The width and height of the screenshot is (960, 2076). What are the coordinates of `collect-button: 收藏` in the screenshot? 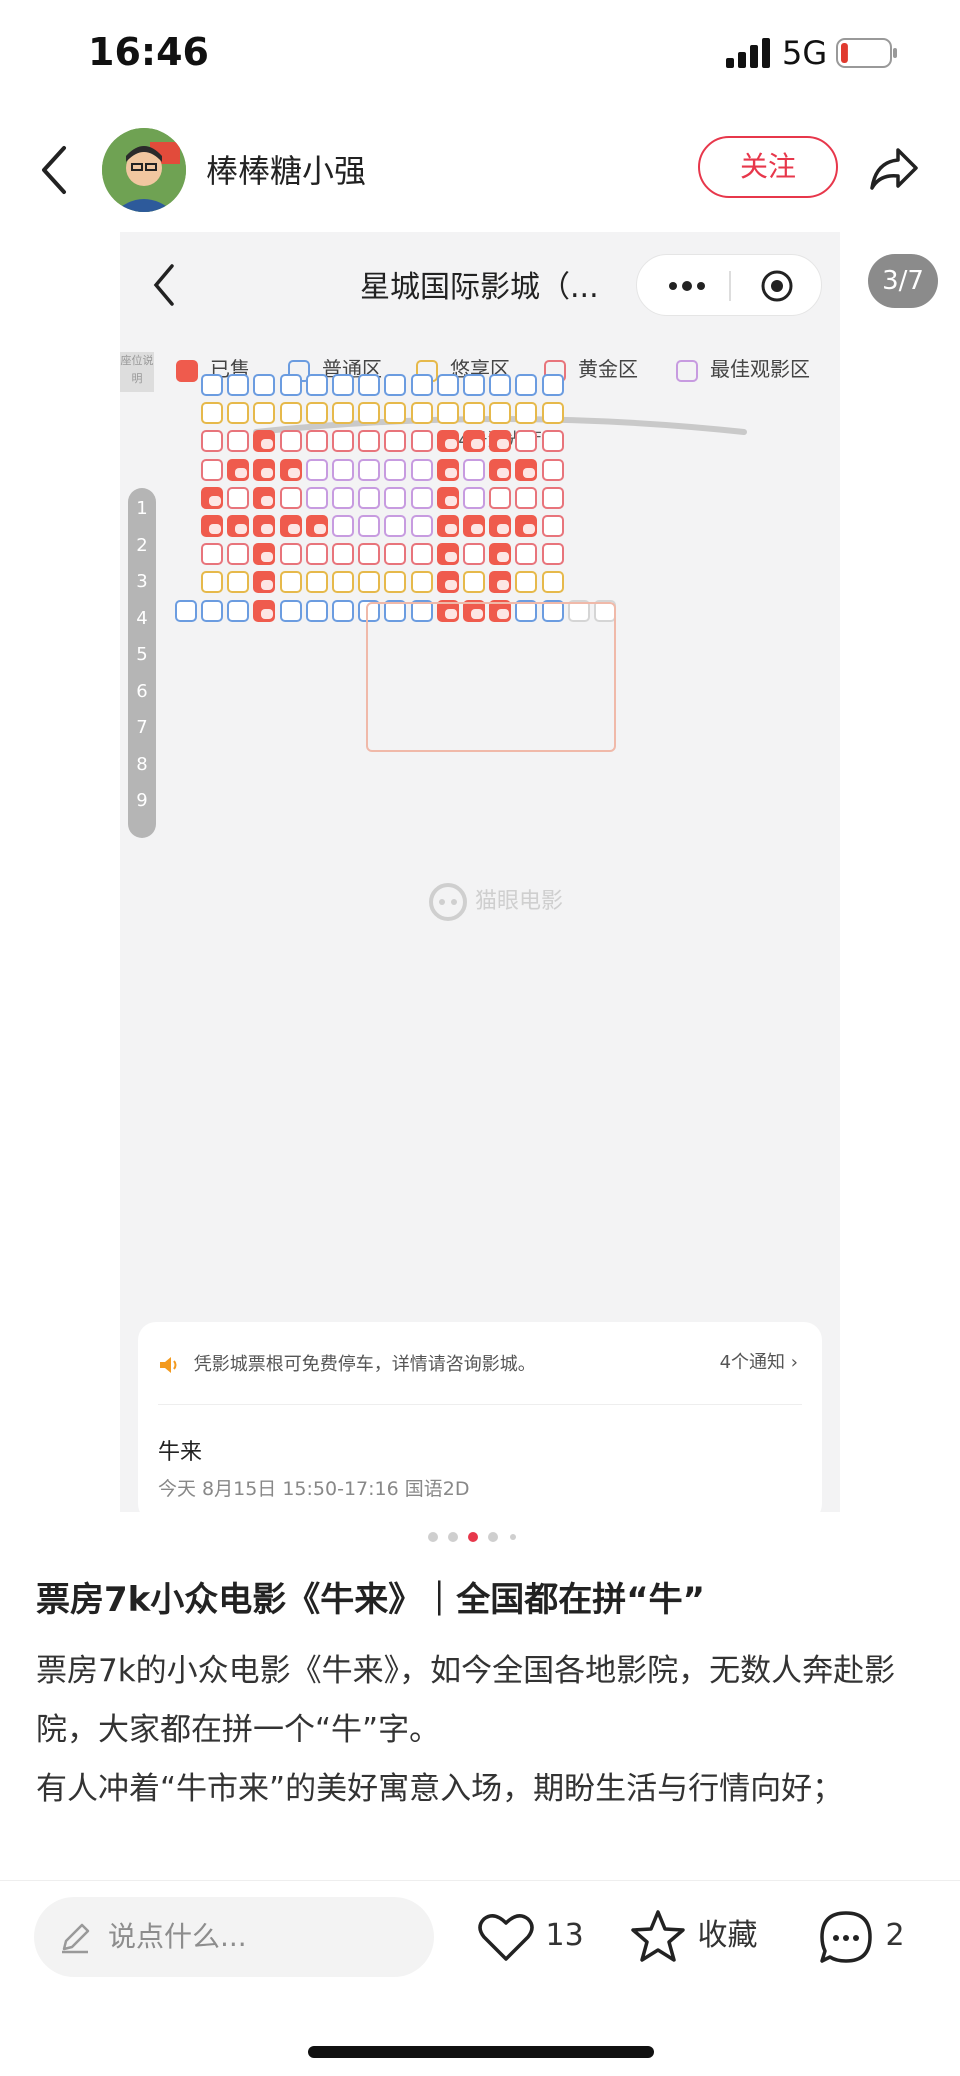 It's located at (693, 1936).